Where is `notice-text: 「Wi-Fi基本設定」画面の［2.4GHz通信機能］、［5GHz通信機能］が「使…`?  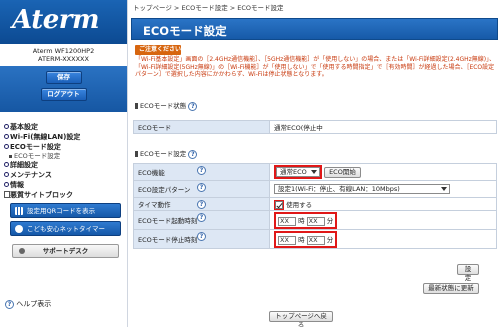 notice-text: 「Wi-Fi基本設定」画面の［2.4GHz通信機能］、［5GHz通信機能］が「使… is located at coordinates (315, 67).